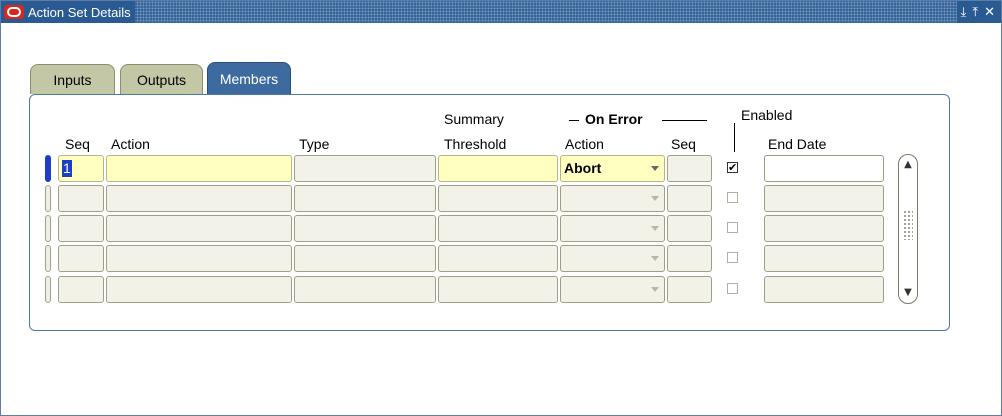  I want to click on tab-inputs: Inputs, so click(72, 79).